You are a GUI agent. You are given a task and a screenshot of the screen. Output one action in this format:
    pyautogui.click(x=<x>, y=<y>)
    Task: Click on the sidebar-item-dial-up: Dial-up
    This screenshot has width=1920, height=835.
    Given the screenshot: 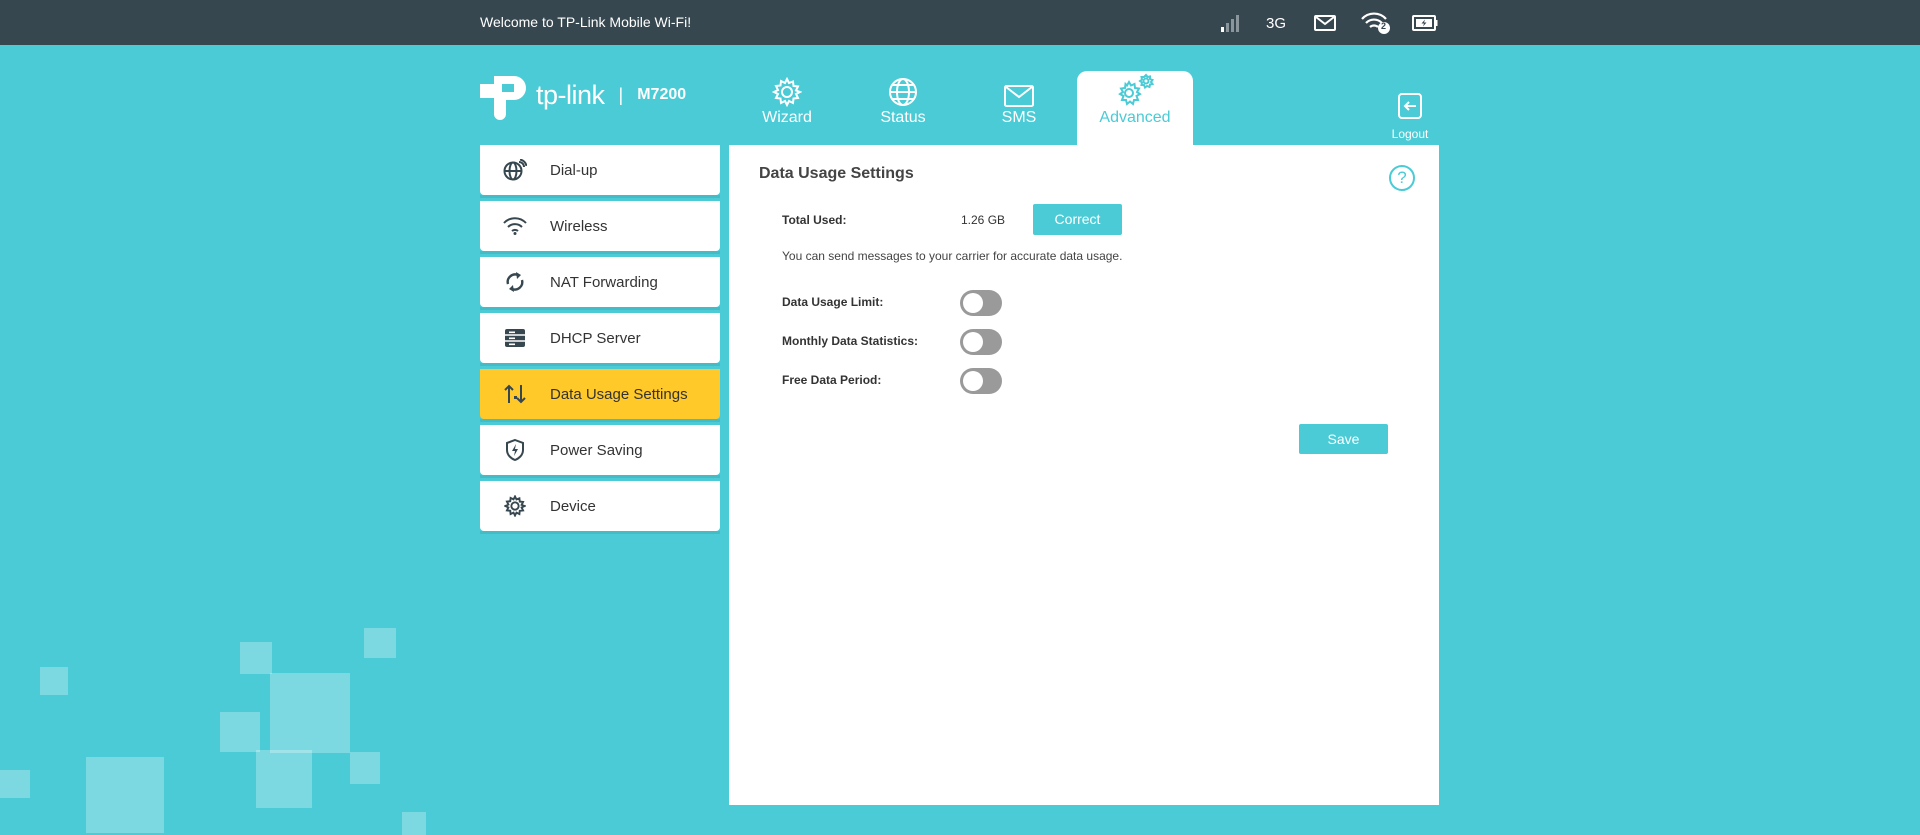 What is the action you would take?
    pyautogui.click(x=600, y=171)
    